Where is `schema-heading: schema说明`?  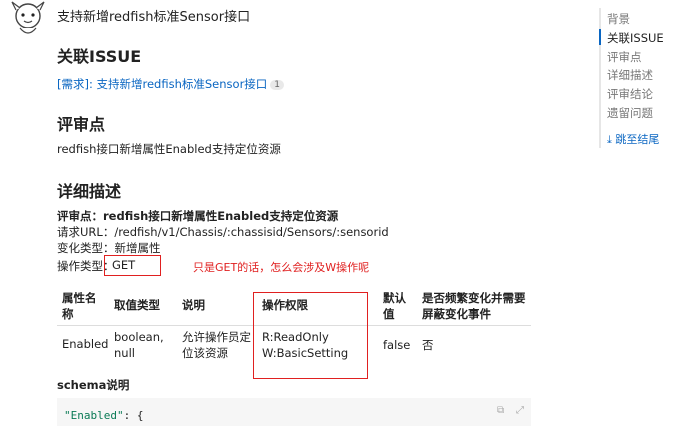
schema-heading: schema说明 is located at coordinates (93, 385).